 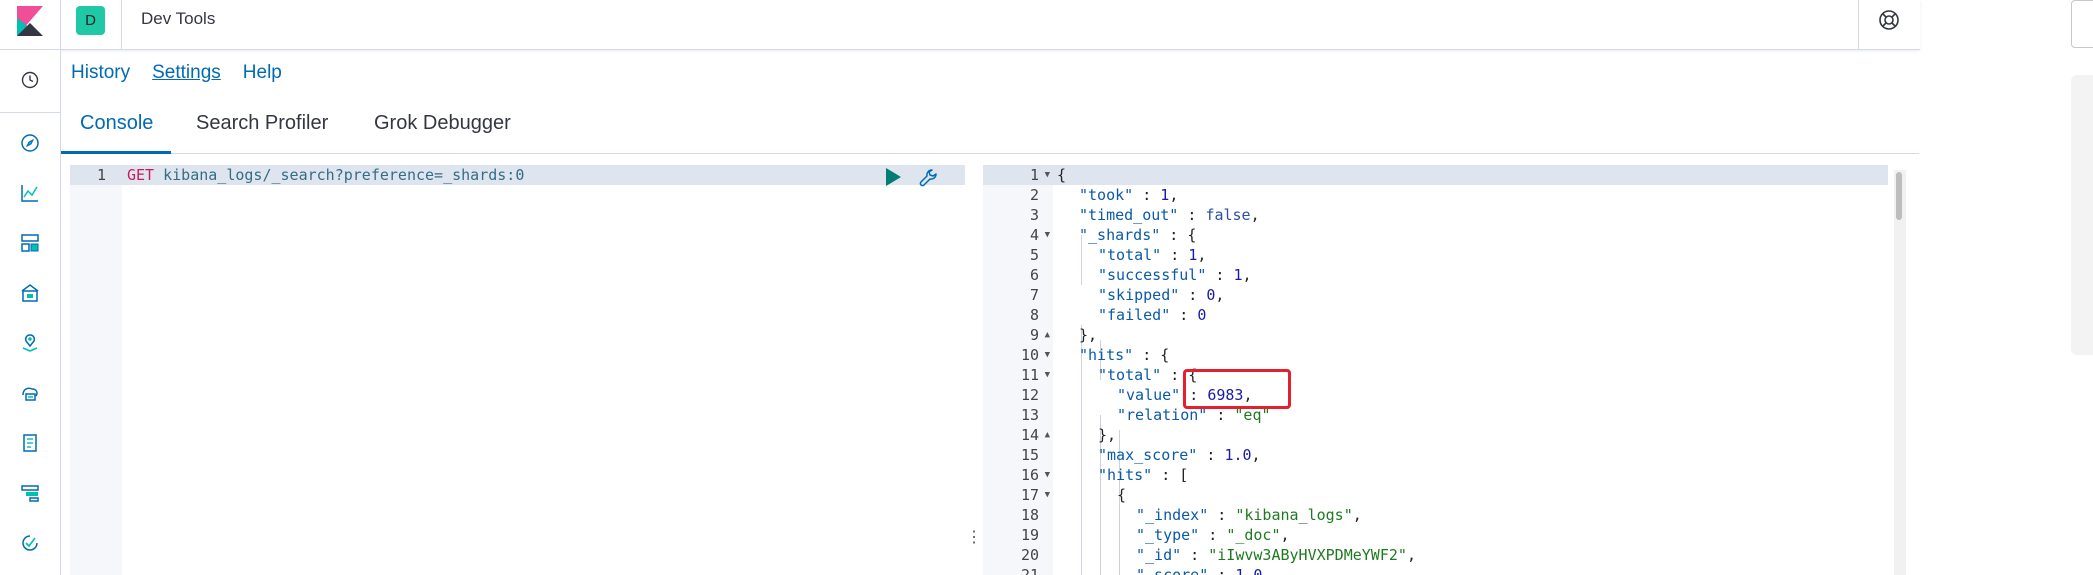 What do you see at coordinates (30, 293) in the screenshot?
I see `canvas-icon` at bounding box center [30, 293].